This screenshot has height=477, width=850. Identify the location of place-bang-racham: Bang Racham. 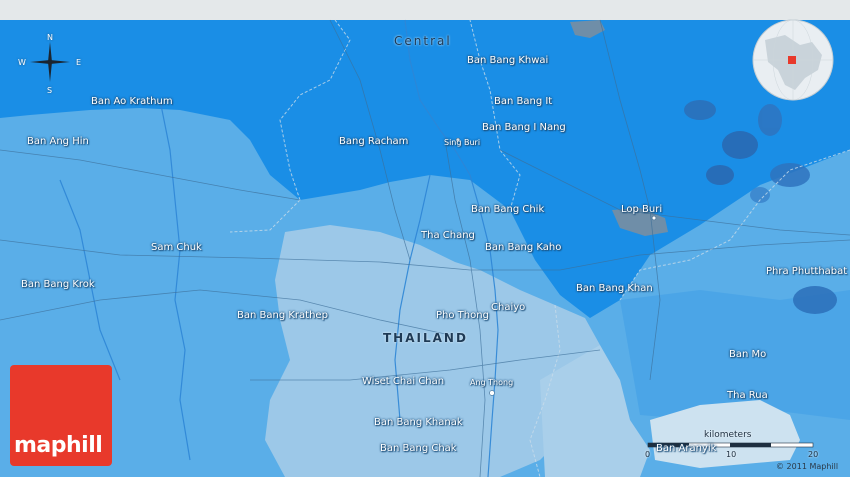
(373, 141).